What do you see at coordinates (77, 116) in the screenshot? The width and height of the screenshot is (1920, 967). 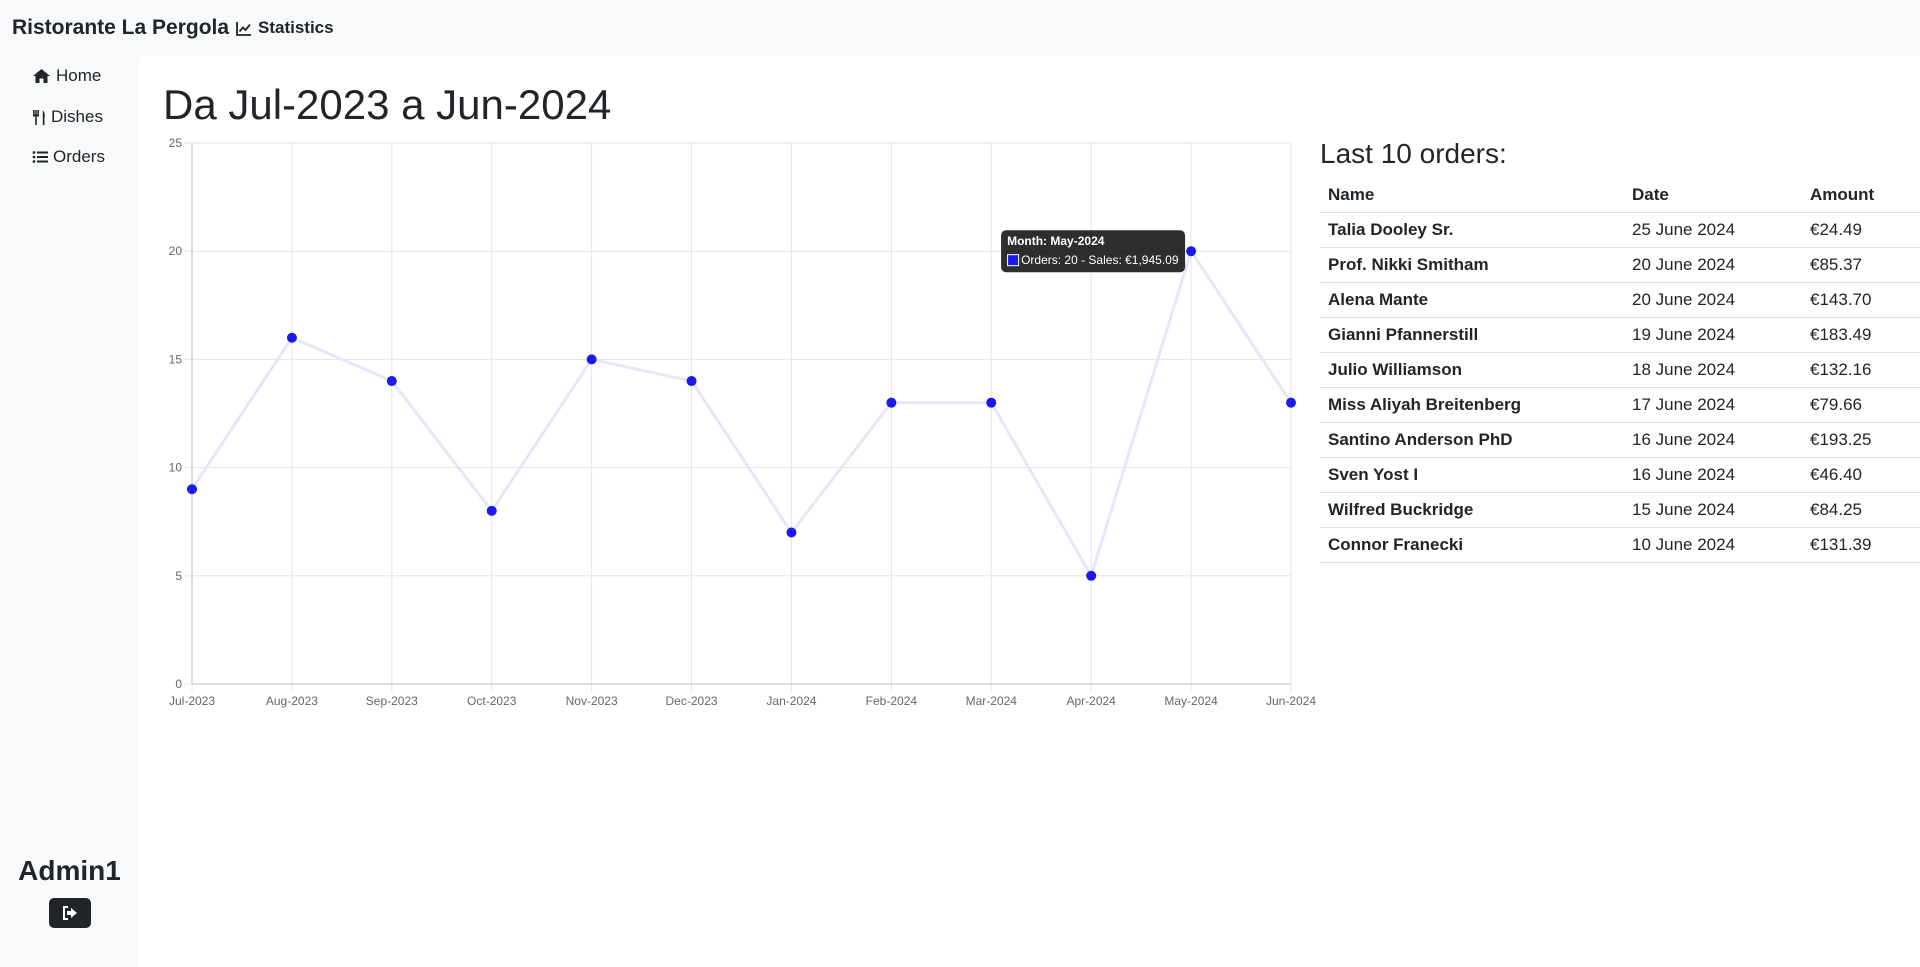 I see `sidebar-item-label: Dishes` at bounding box center [77, 116].